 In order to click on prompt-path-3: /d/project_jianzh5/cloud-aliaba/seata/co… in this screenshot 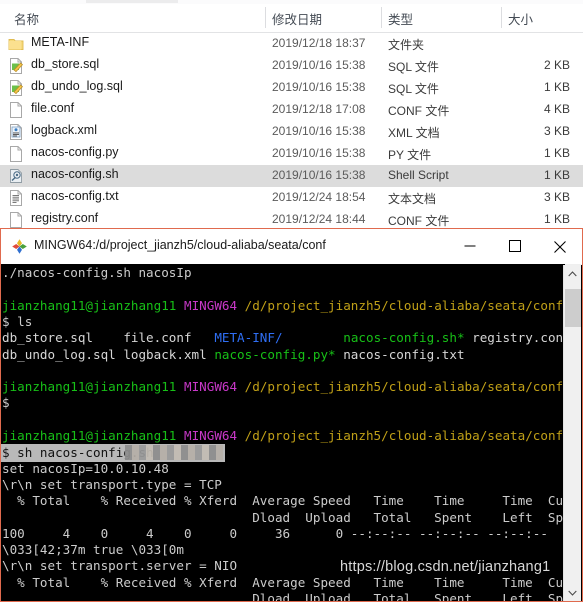, I will do `click(404, 435)`.